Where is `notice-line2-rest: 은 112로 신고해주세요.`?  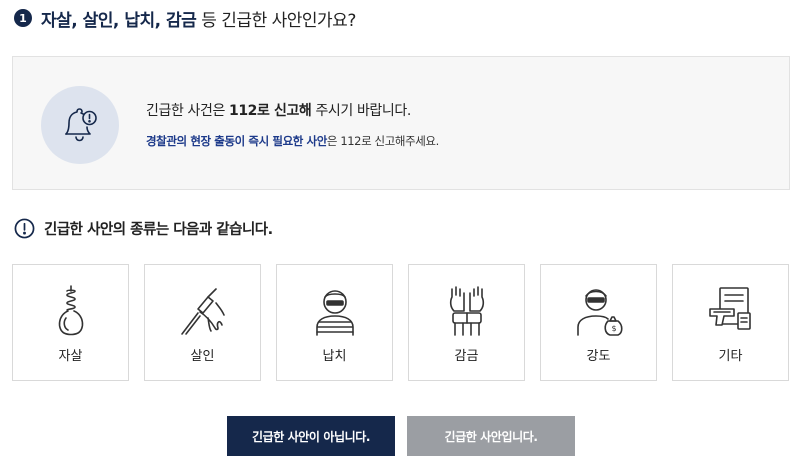 notice-line2-rest: 은 112로 신고해주세요. is located at coordinates (382, 141).